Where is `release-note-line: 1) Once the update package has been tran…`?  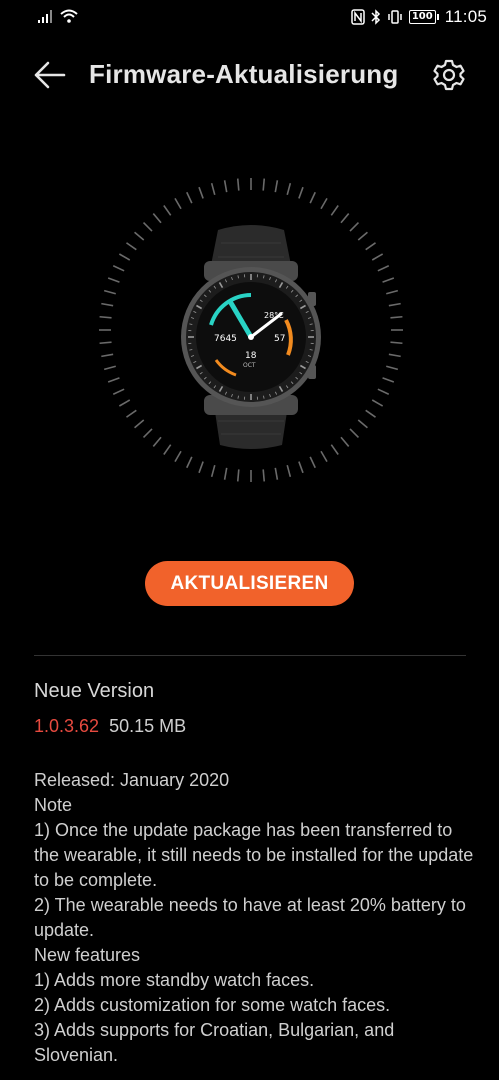
release-note-line: 1) Once the update package has been tran… is located at coordinates (254, 855).